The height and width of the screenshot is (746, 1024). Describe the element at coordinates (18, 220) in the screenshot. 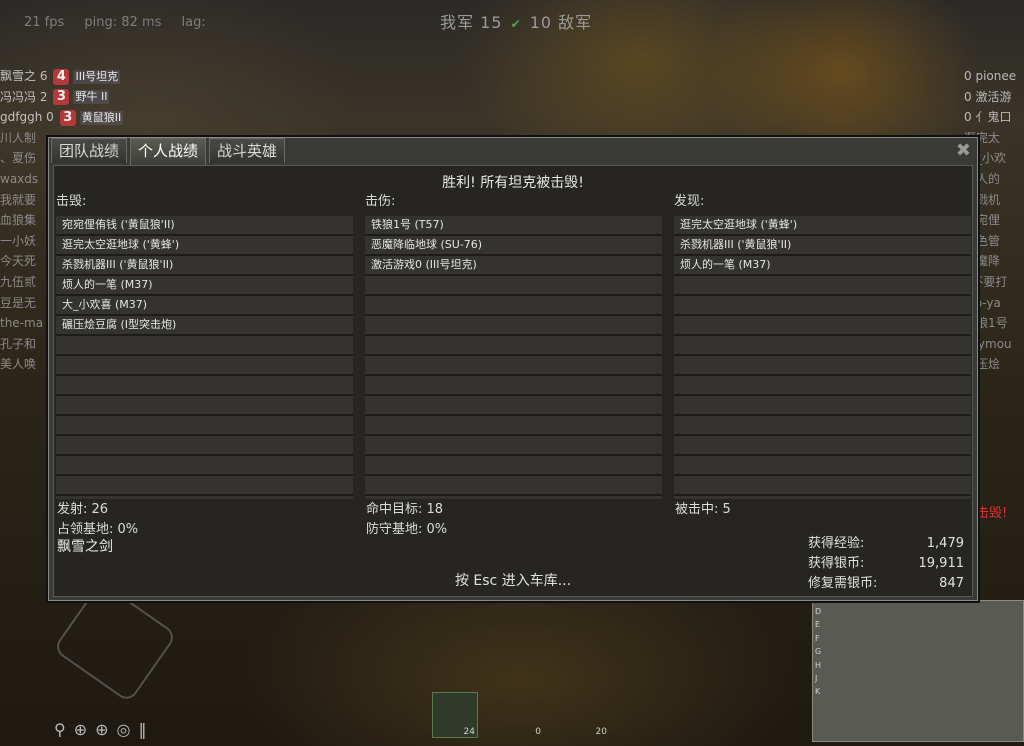

I see `player-name: 血狼集` at that location.